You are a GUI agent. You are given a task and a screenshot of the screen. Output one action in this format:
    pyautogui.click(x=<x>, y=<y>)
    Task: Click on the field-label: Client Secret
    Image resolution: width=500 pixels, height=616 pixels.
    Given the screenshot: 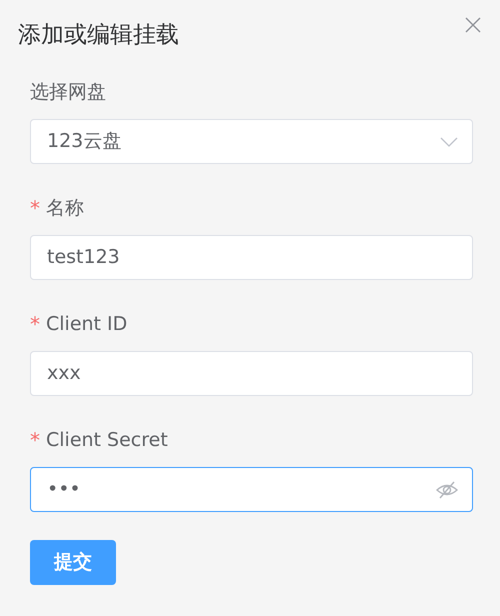 What is the action you would take?
    pyautogui.click(x=107, y=440)
    